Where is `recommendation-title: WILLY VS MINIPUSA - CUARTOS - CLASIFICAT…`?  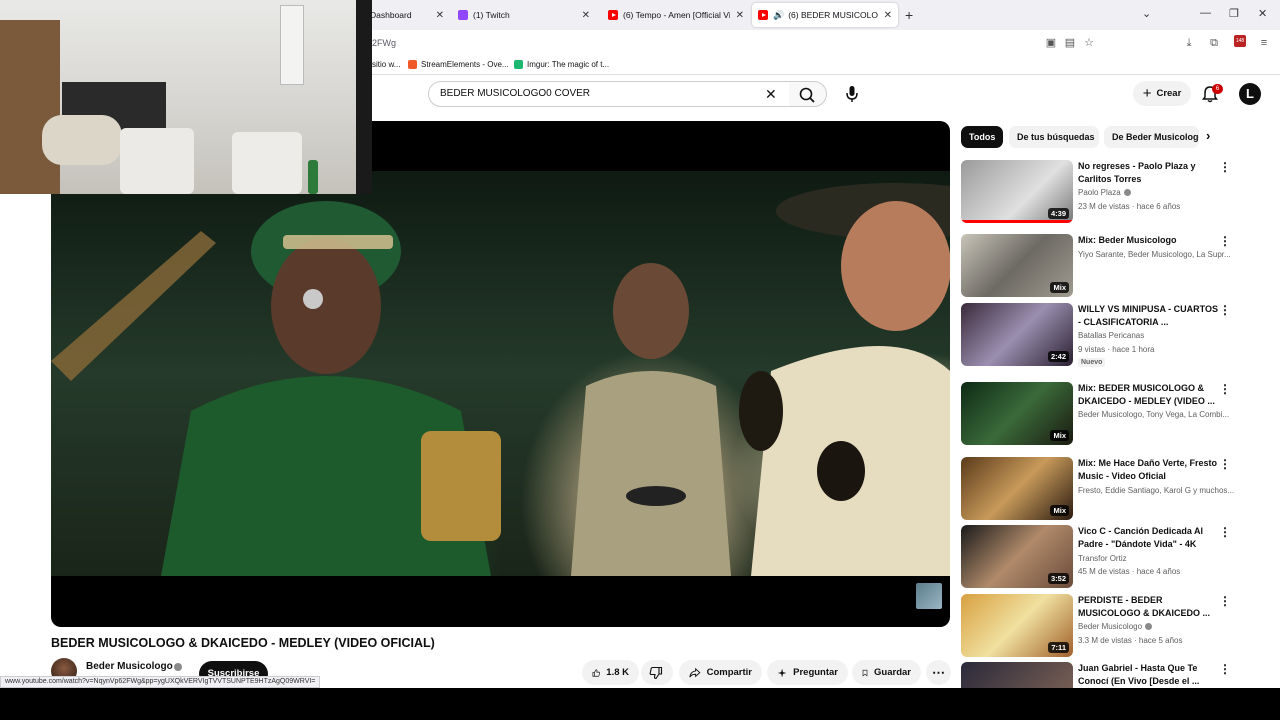
recommendation-title: WILLY VS MINIPUSA - CUARTOS - CLASIFICAT… is located at coordinates (1148, 316).